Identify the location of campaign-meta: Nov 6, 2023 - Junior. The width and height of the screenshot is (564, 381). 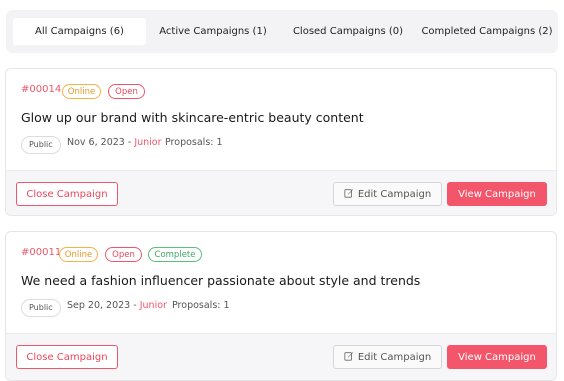
(114, 142).